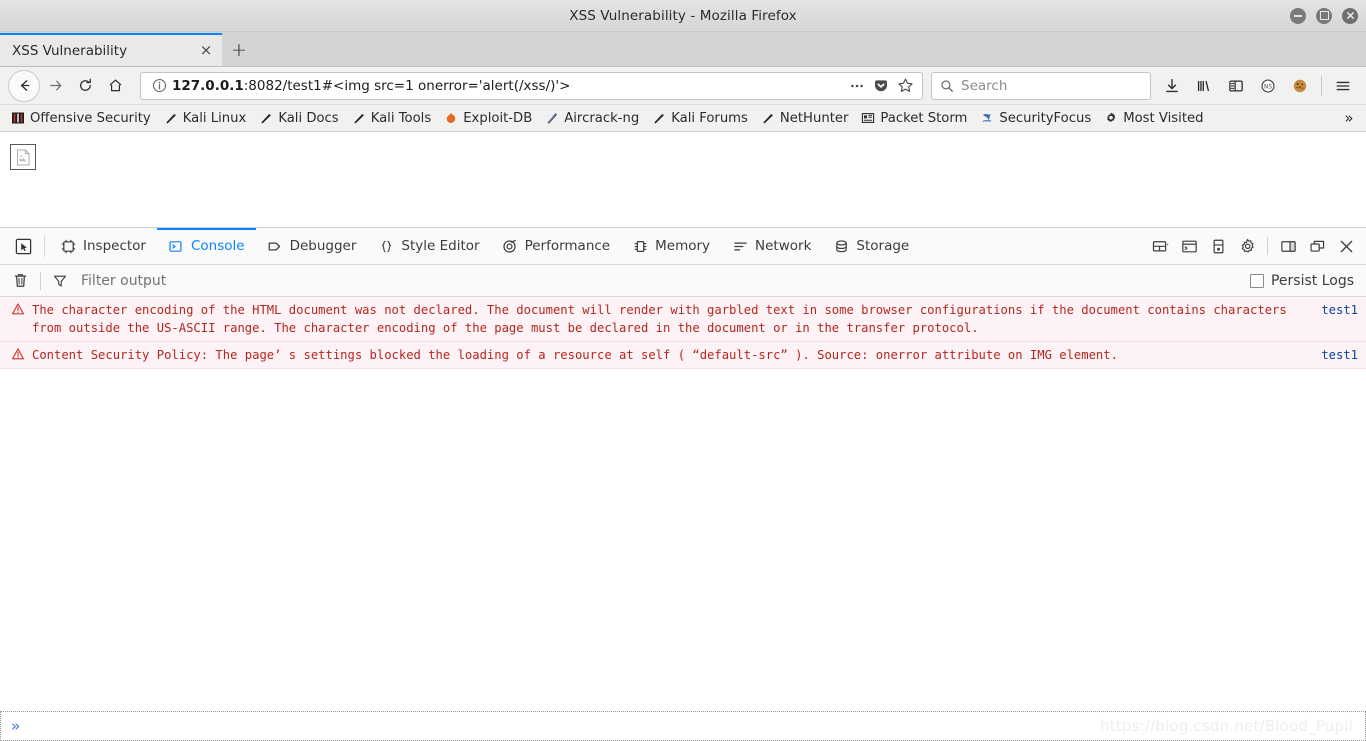  What do you see at coordinates (1111, 118) in the screenshot?
I see `gear-icon` at bounding box center [1111, 118].